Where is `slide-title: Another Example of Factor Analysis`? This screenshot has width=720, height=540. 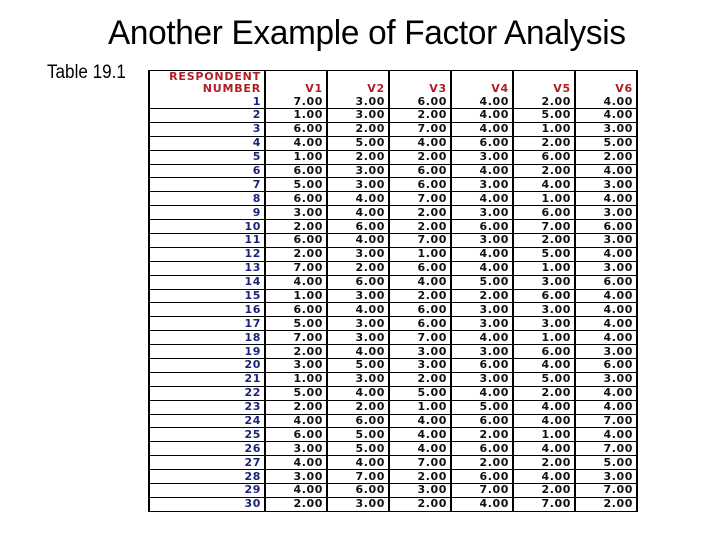
slide-title: Another Example of Factor Analysis is located at coordinates (366, 33).